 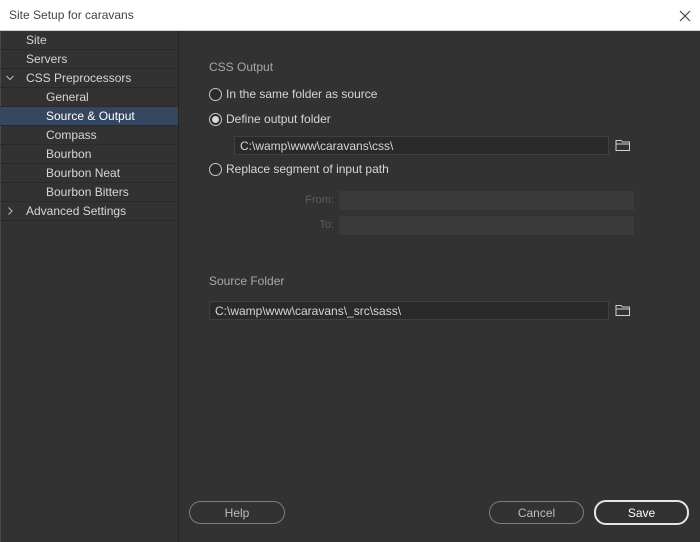 I want to click on sidebar-item-label: Bourbon, so click(x=69, y=154).